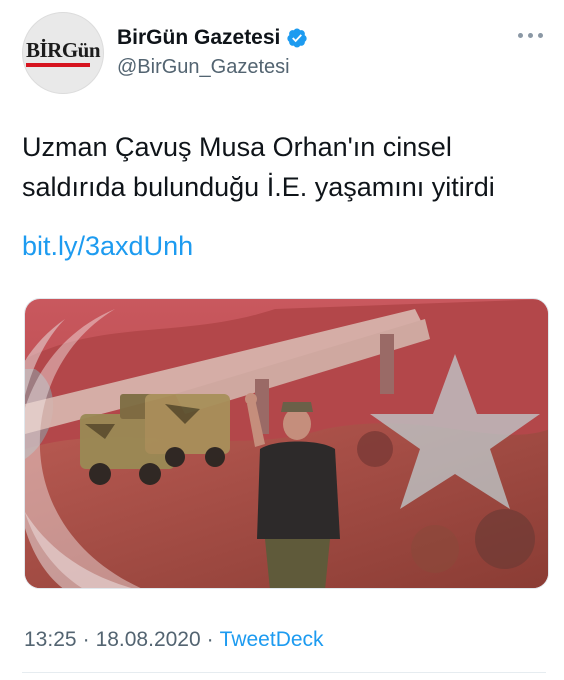 This screenshot has width=564, height=680. I want to click on avatar: BİRGün, so click(63, 53).